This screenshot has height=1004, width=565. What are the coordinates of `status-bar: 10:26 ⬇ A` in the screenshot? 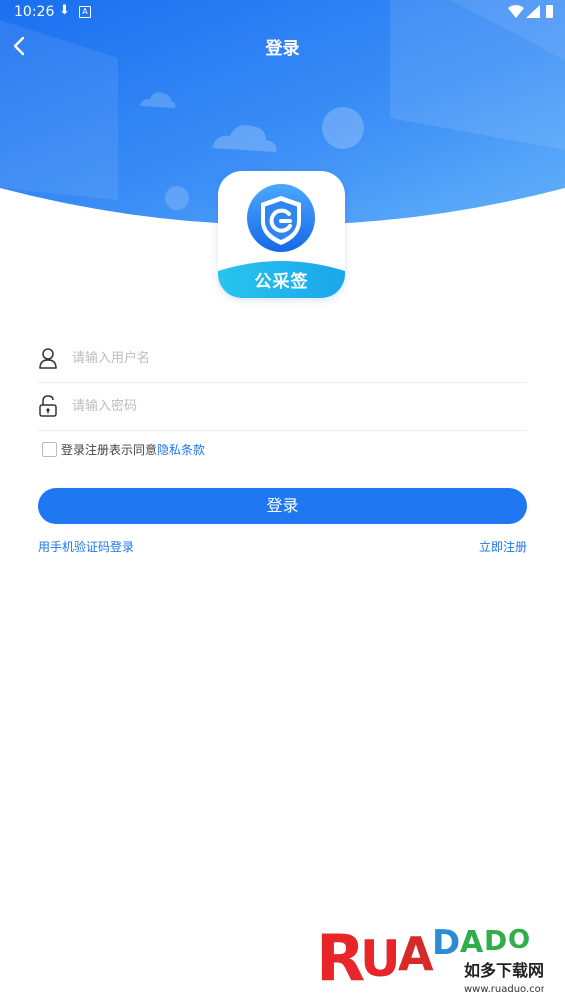 It's located at (282, 12).